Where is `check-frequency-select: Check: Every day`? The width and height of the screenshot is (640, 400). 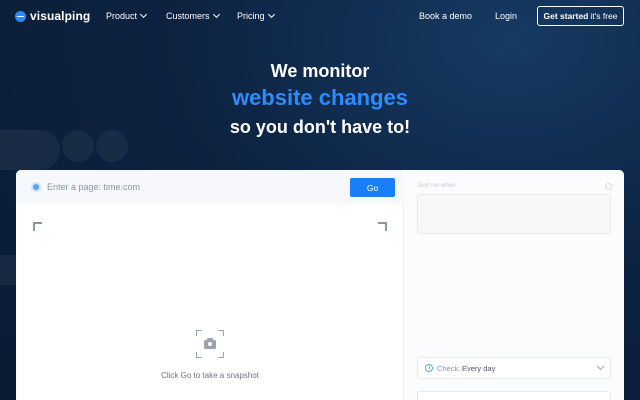
check-frequency-select: Check: Every day is located at coordinates (514, 368).